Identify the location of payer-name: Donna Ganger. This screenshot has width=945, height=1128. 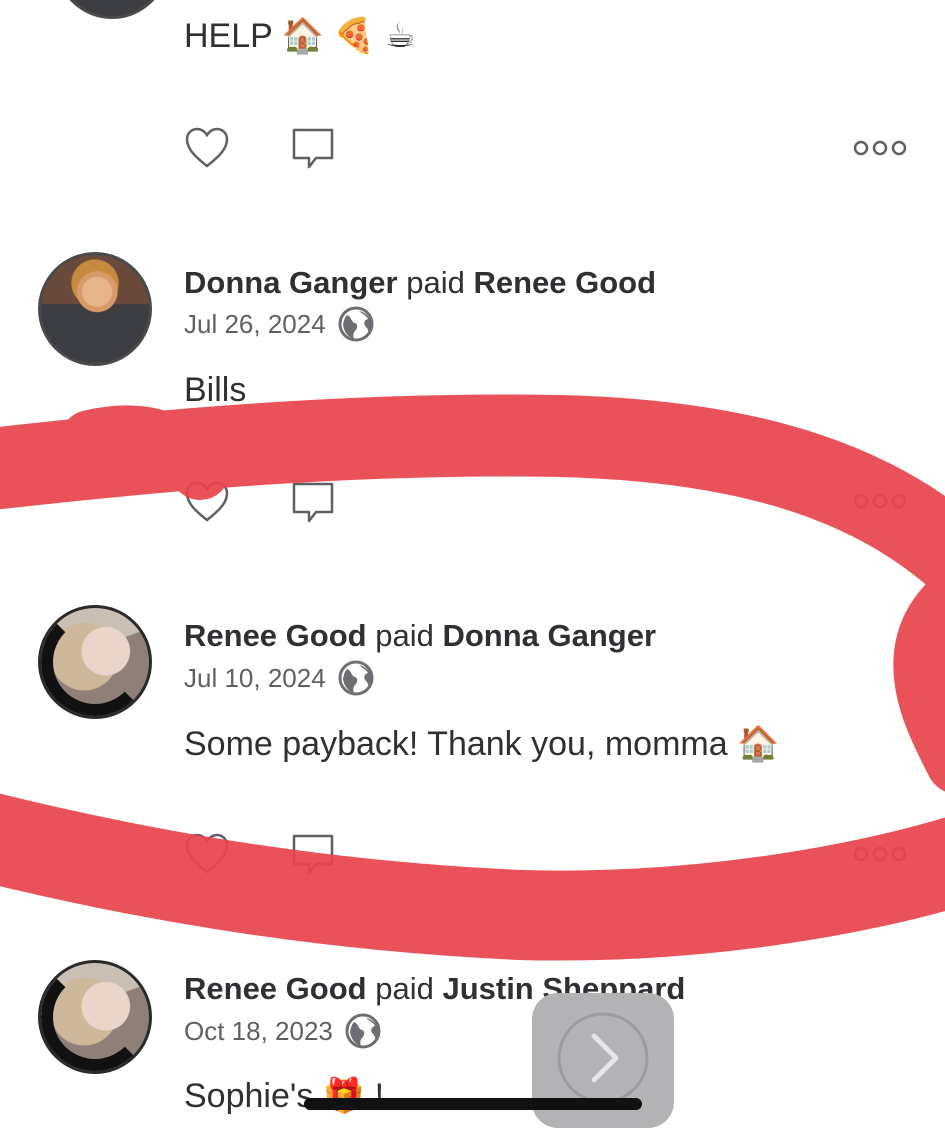
(291, 282).